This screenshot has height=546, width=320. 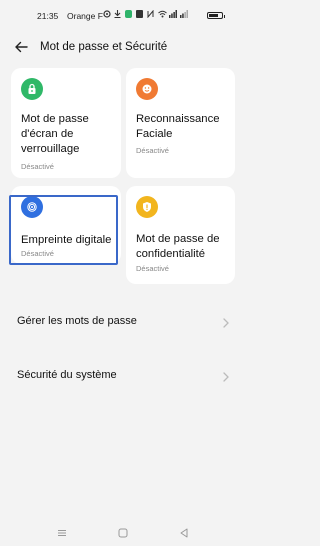 I want to click on home-icon, so click(x=123, y=531).